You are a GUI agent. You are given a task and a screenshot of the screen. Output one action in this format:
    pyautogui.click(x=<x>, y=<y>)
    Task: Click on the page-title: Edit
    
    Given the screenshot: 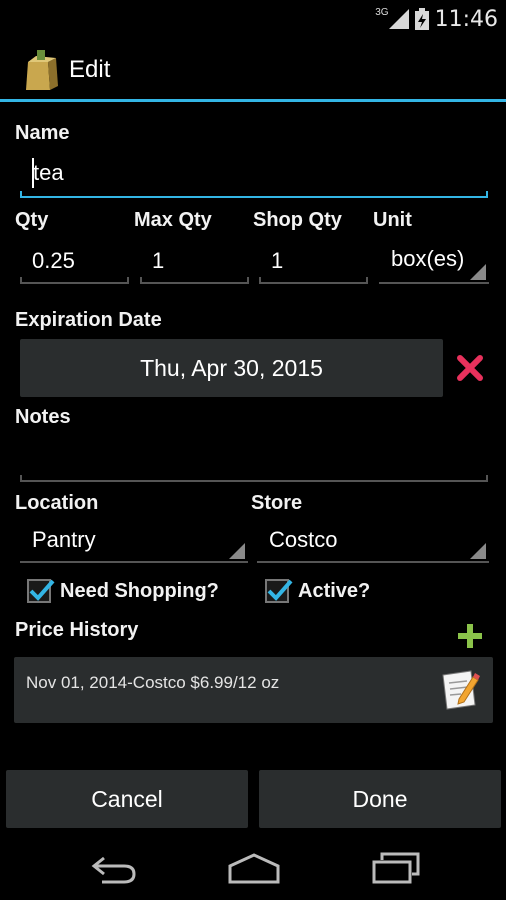 What is the action you would take?
    pyautogui.click(x=90, y=69)
    